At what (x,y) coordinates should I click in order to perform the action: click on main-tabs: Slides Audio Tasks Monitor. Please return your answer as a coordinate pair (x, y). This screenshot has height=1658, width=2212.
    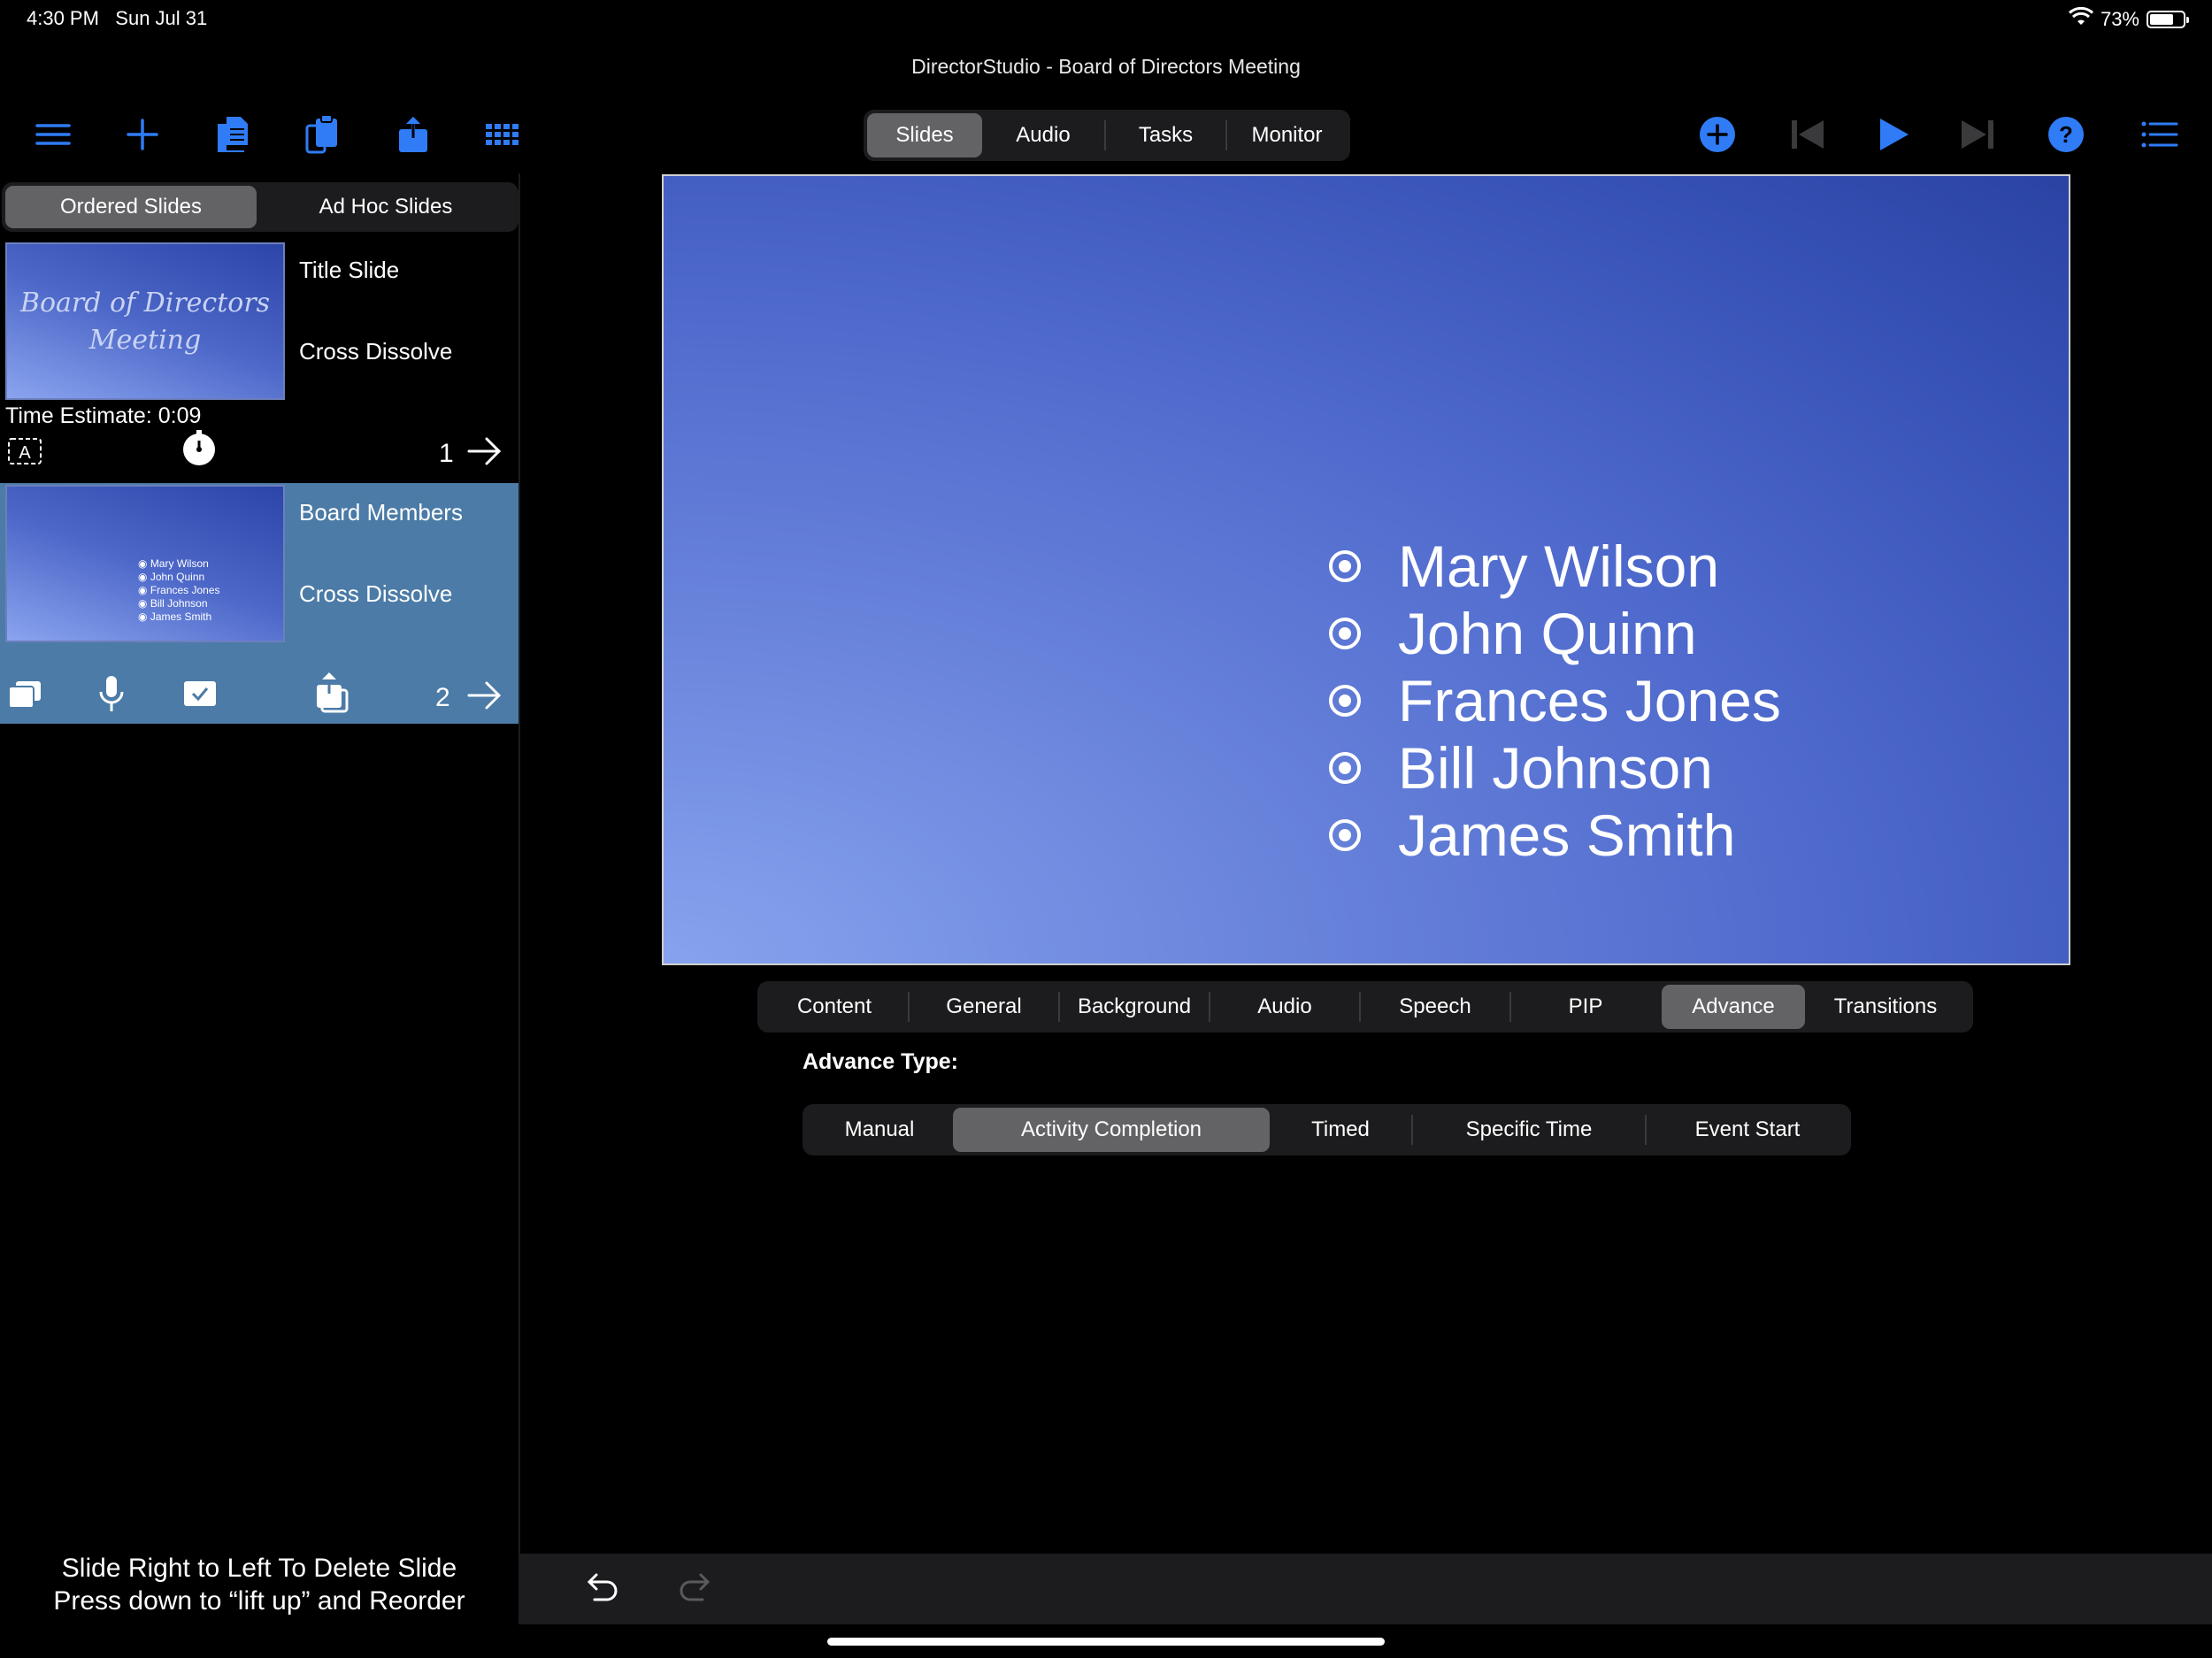
    Looking at the image, I should click on (1107, 135).